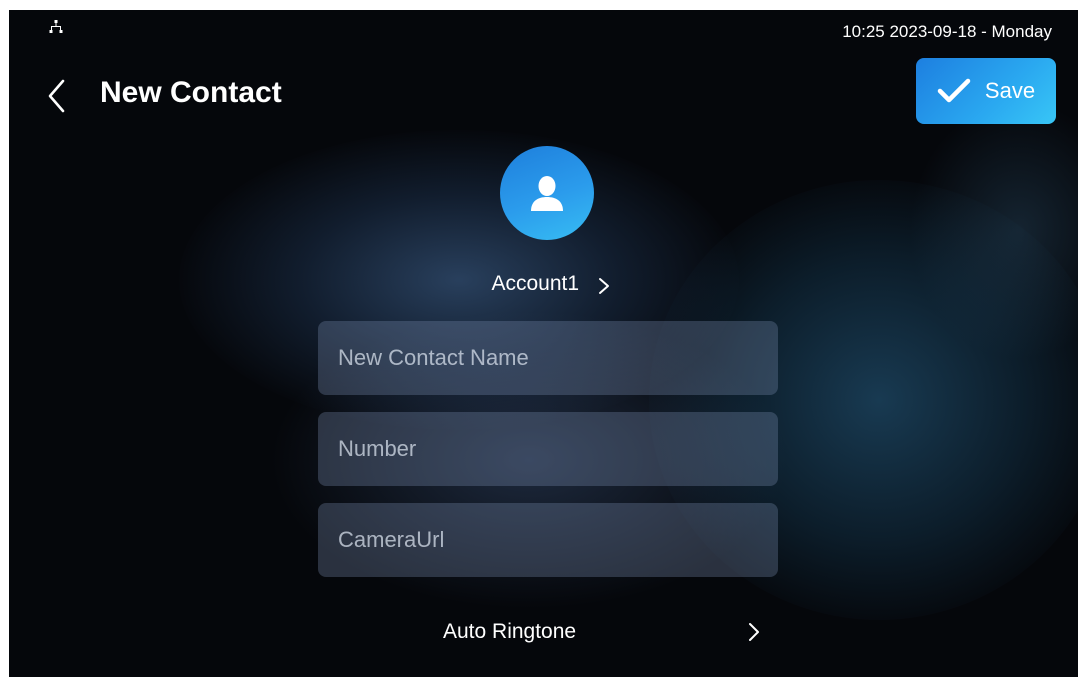  I want to click on ringtone-label: Auto Ringtone, so click(510, 631).